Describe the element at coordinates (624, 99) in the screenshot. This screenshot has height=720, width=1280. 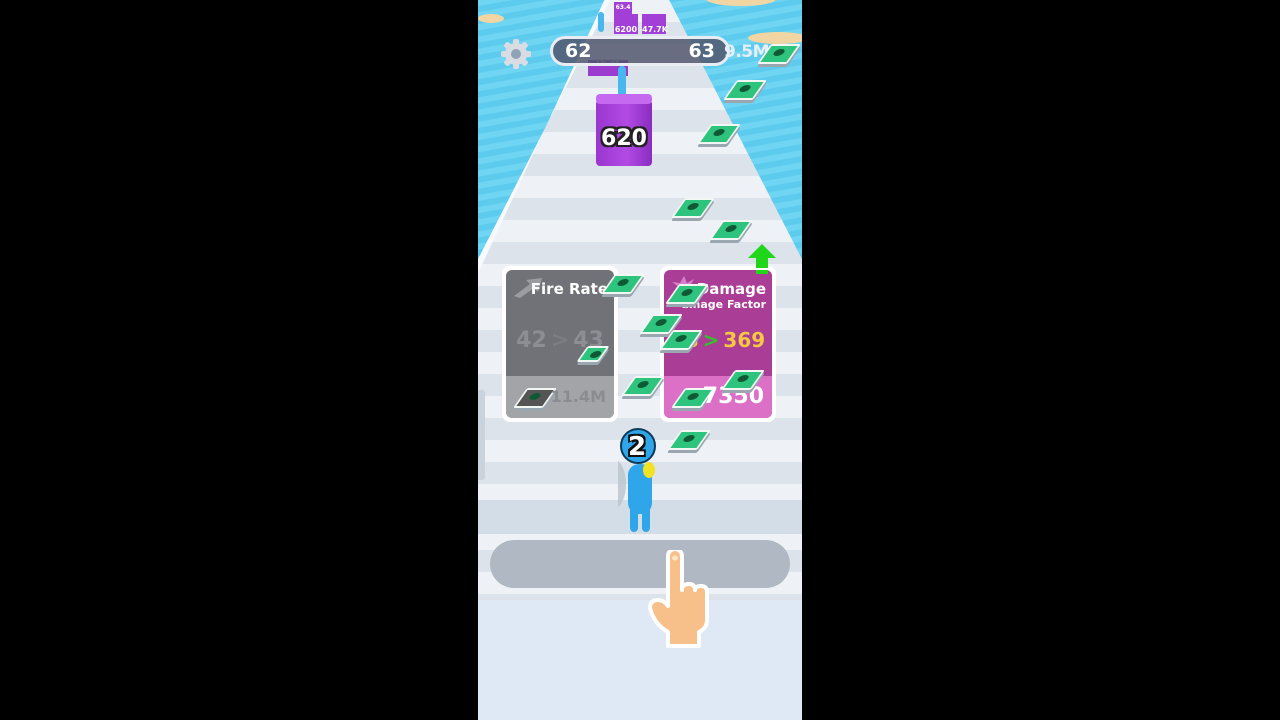
I see `block-top` at that location.